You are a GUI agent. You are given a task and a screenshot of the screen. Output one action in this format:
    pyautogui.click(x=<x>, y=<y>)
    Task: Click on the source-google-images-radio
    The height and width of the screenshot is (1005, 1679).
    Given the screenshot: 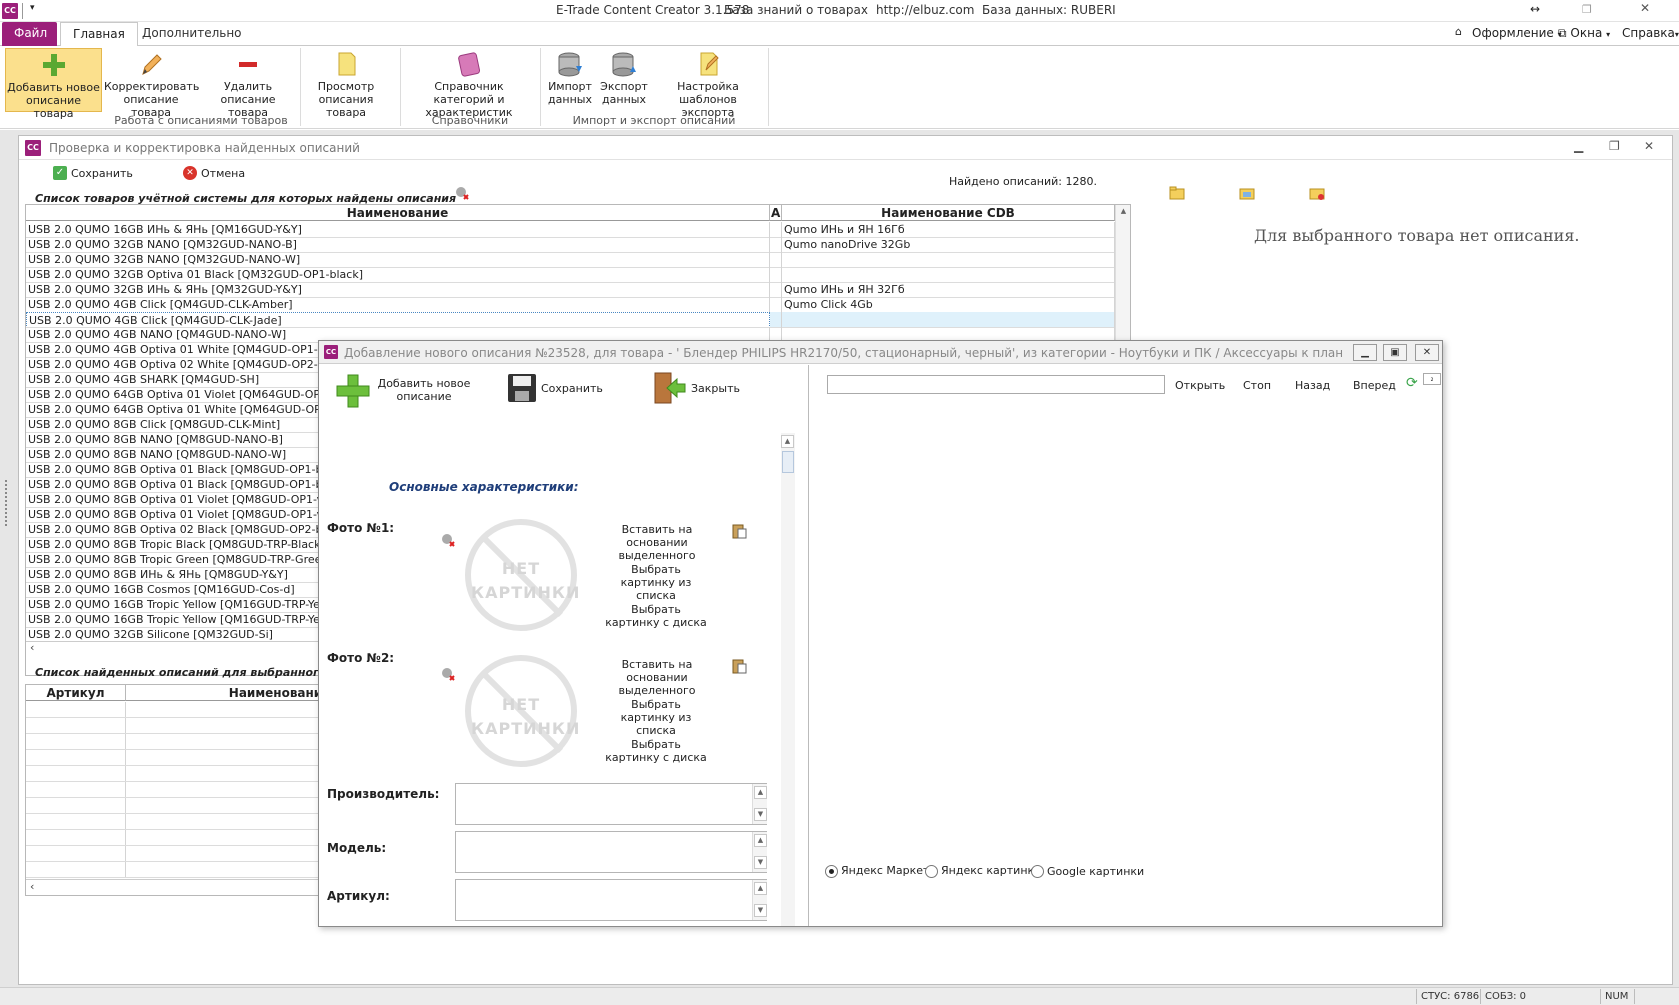 What is the action you would take?
    pyautogui.click(x=1037, y=871)
    